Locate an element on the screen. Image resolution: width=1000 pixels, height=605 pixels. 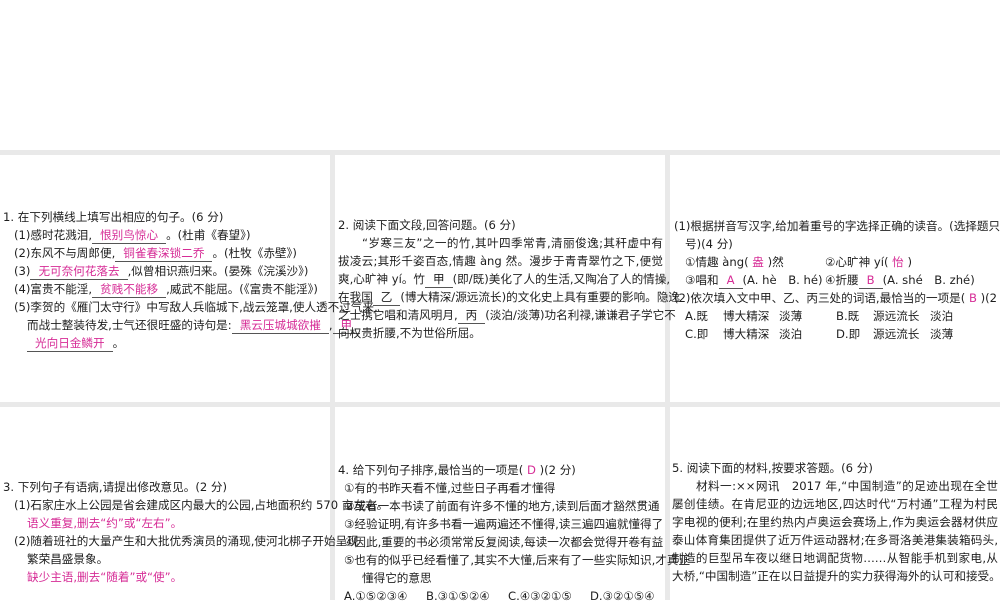
question-text: “岁寒三友”之一的竹,其叶四季常青,清丽俊逸;其秆虚中有节,挺 is located at coordinates (512, 243).